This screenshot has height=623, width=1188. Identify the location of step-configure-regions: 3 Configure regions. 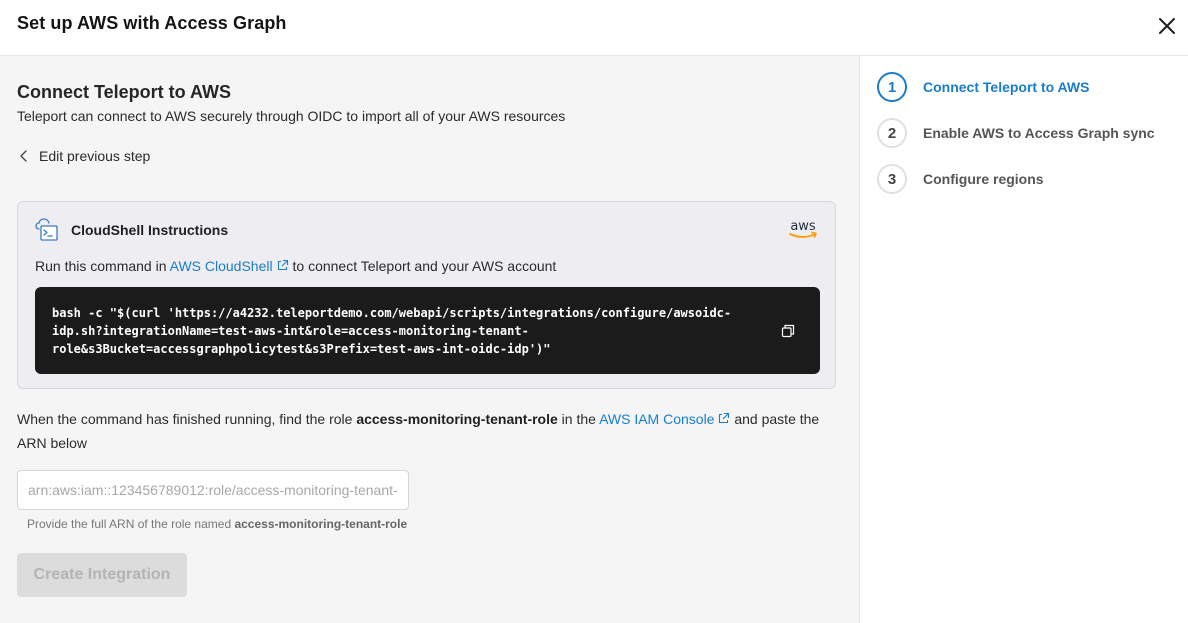
(960, 179).